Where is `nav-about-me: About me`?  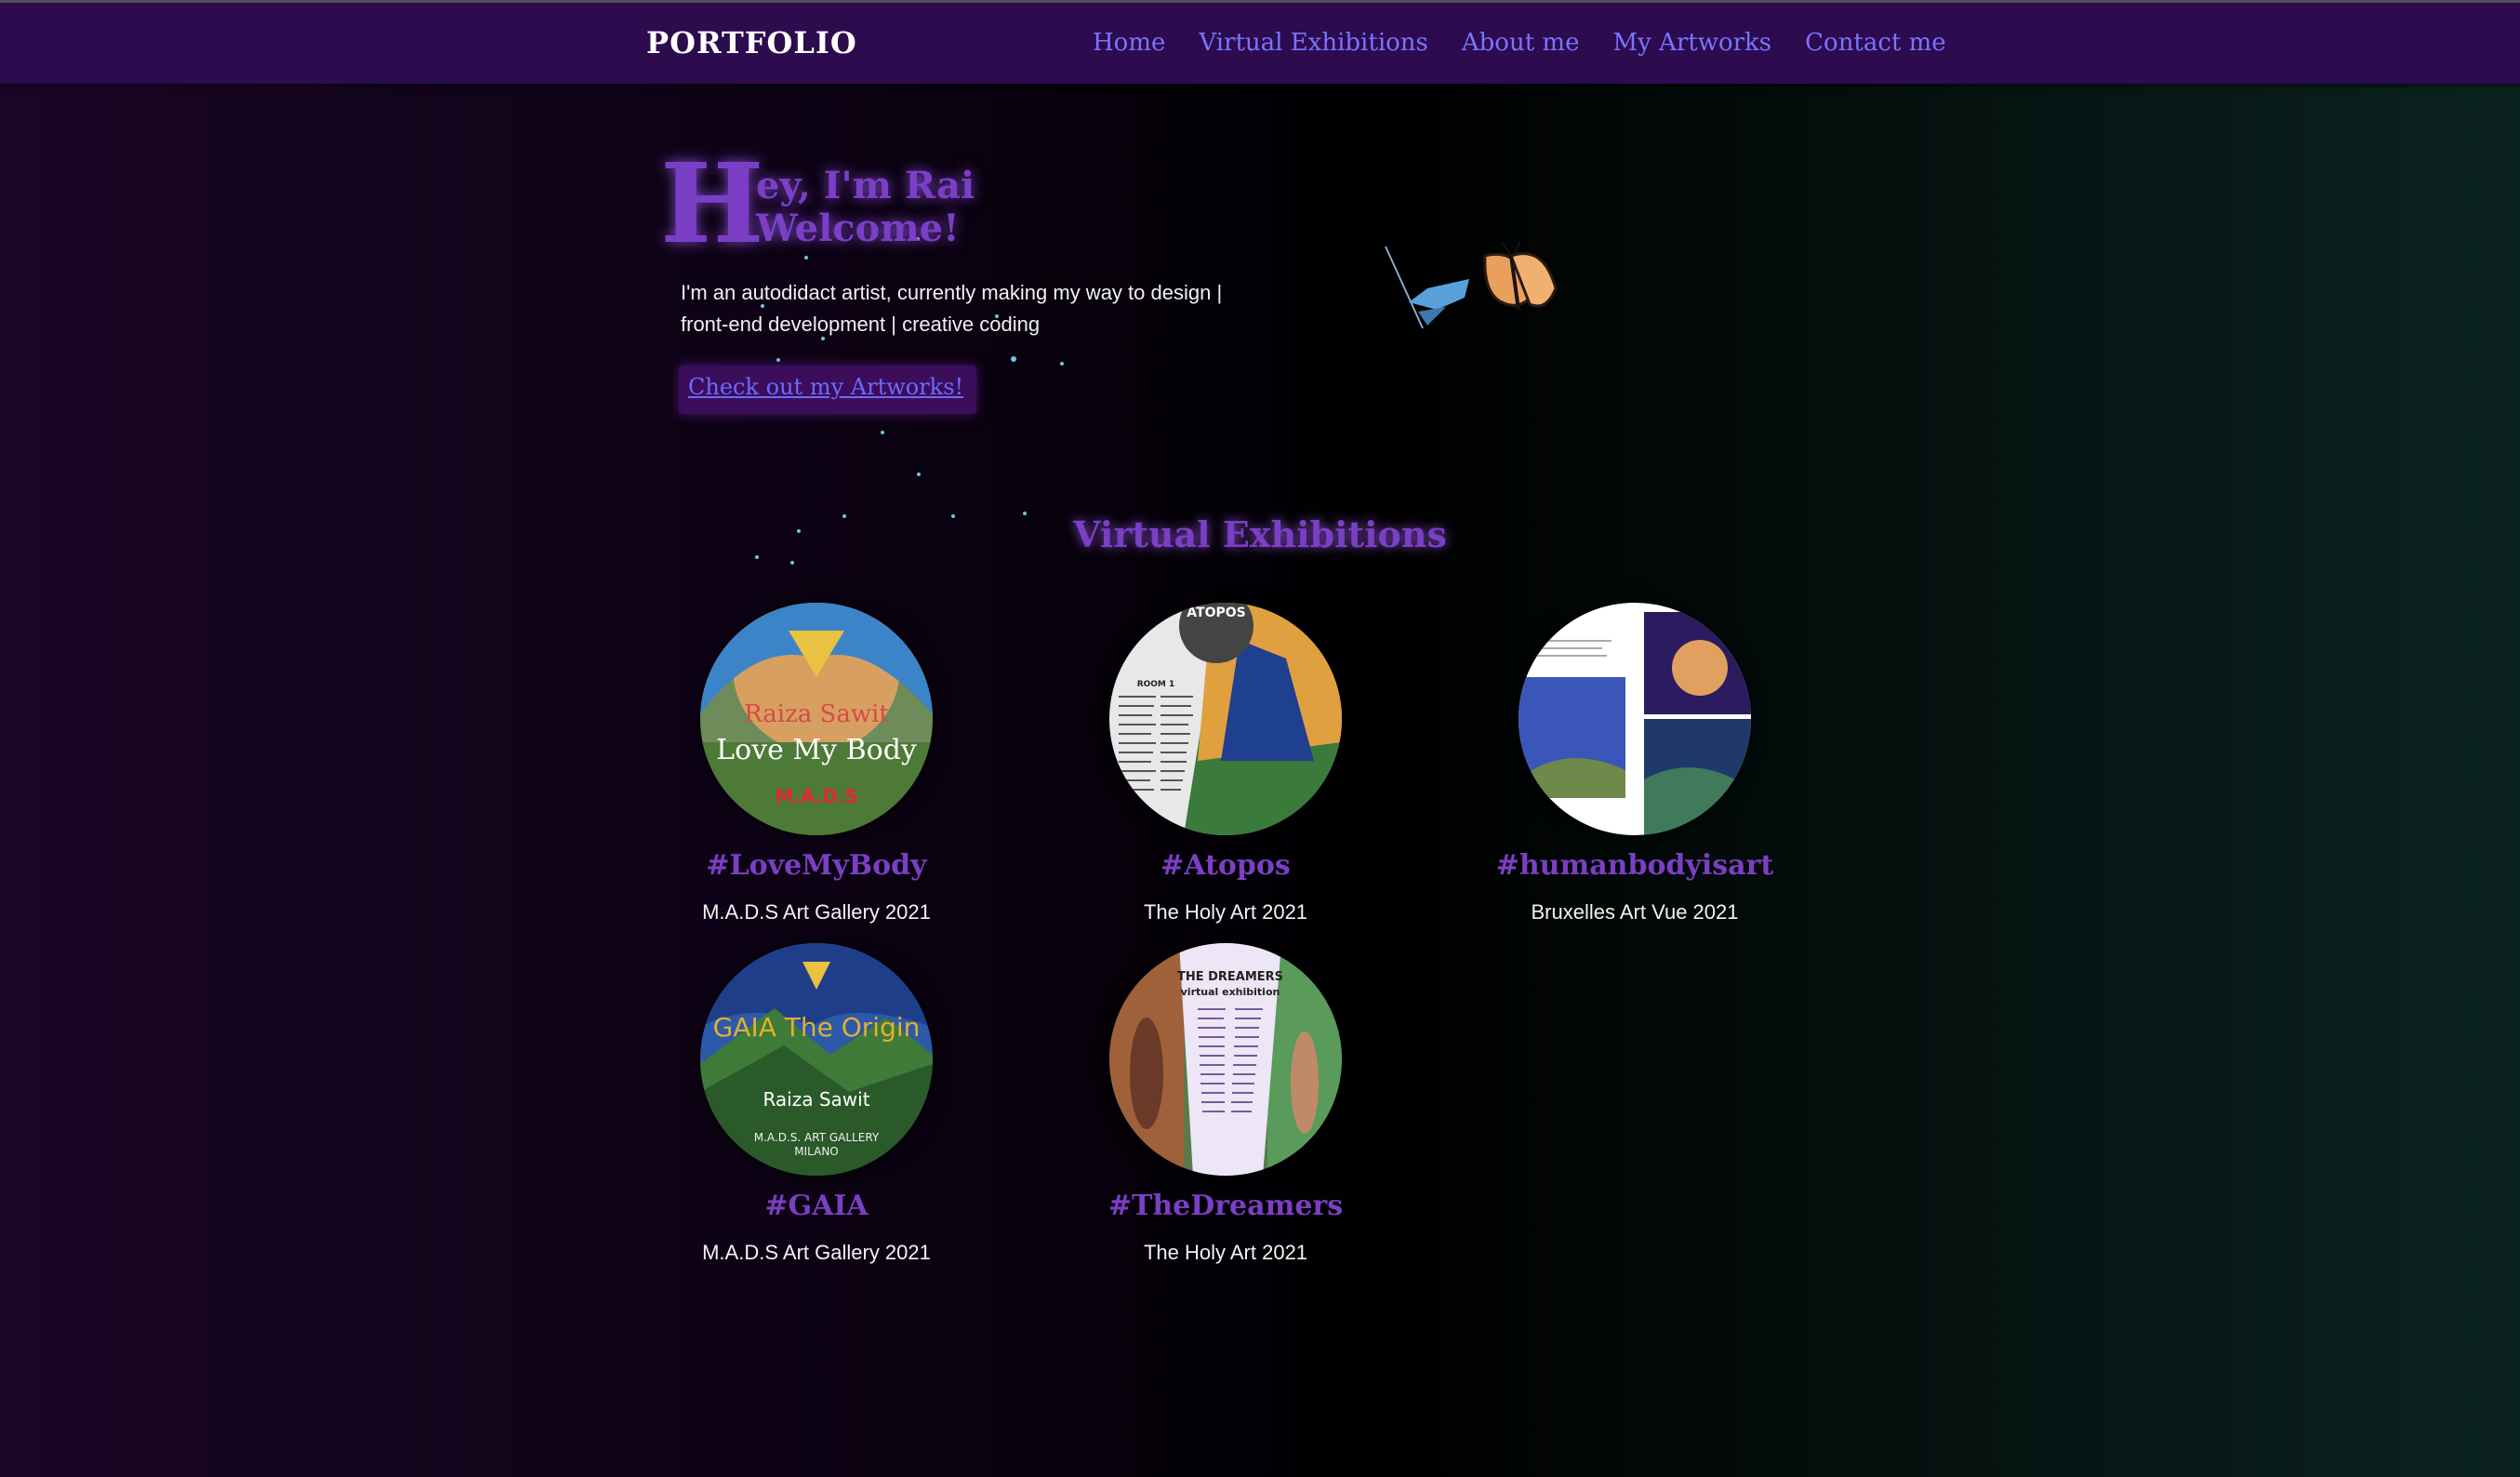
nav-about-me: About me is located at coordinates (1521, 43).